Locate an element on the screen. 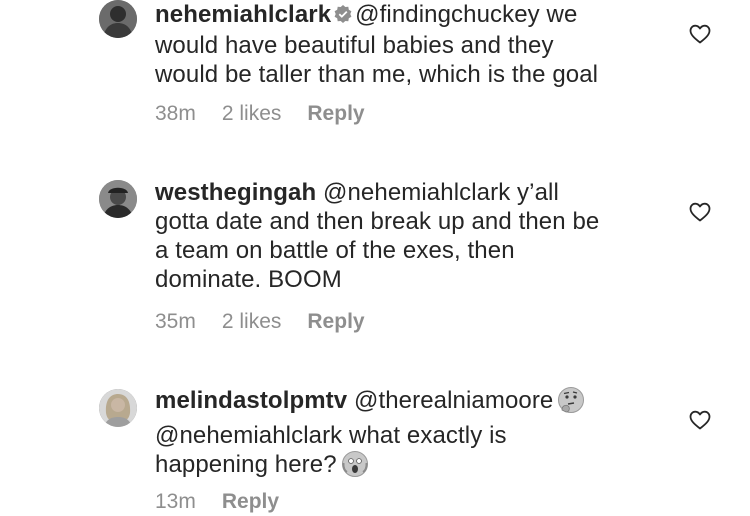  comment-meta: 13m Reply is located at coordinates (230, 502).